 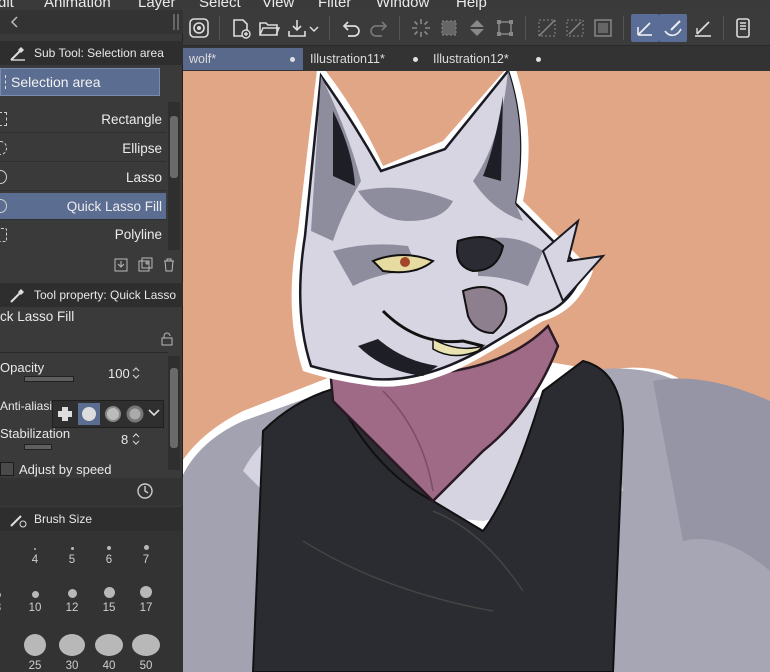 I want to click on subtool-item-ellipse: Ellipse, so click(x=83, y=148).